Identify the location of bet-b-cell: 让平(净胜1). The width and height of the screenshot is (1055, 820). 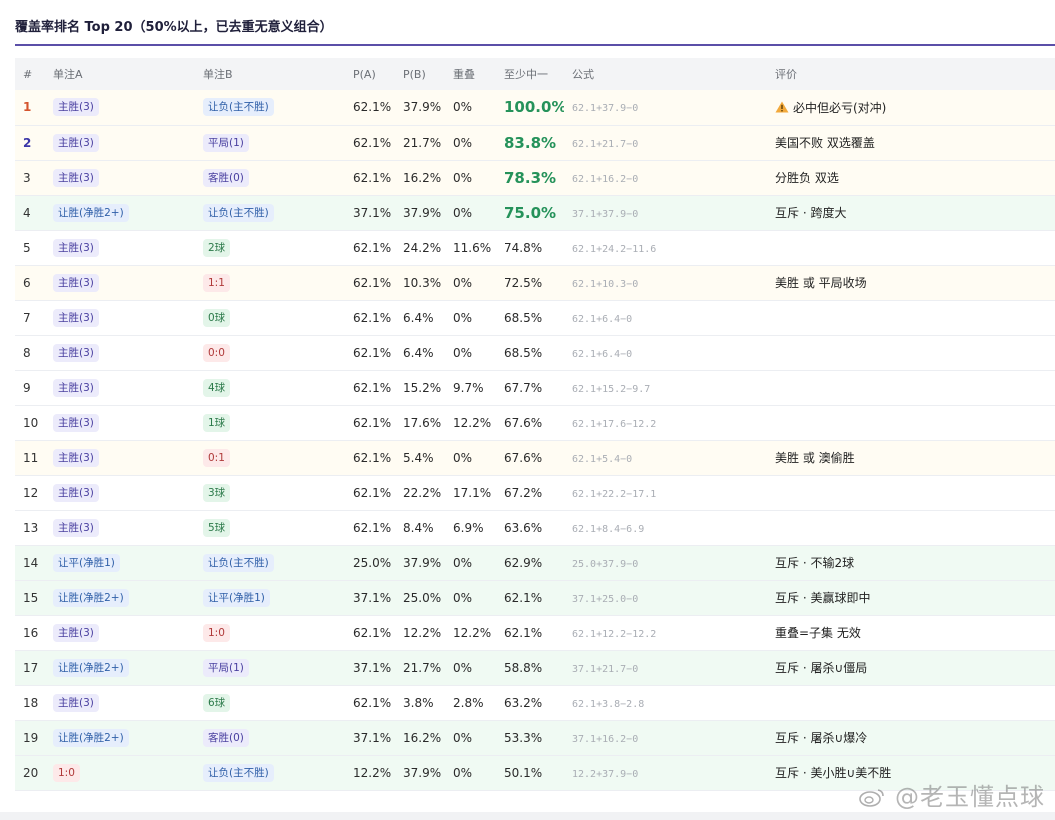
(270, 598).